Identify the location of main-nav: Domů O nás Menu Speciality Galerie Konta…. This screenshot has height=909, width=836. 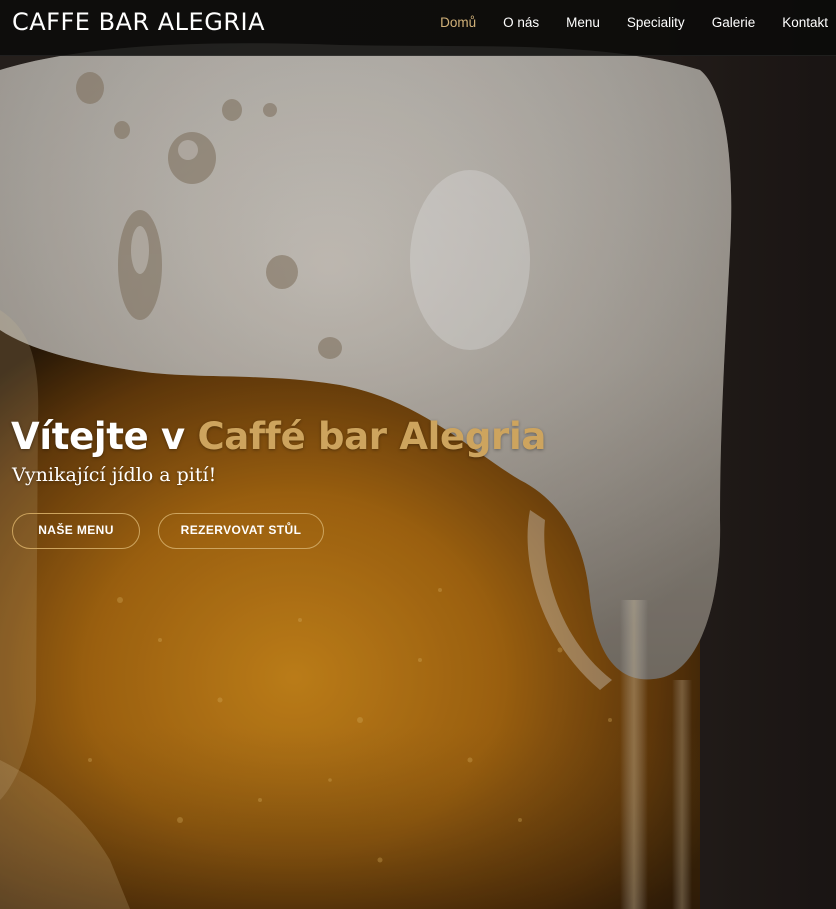
(620, 23).